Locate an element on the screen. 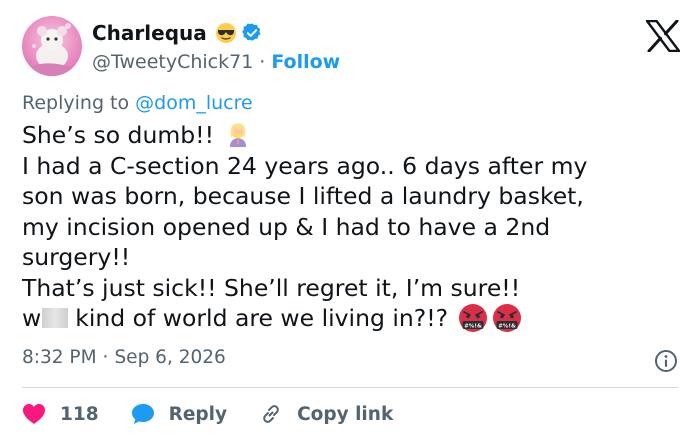 Image resolution: width=700 pixels, height=440 pixels. reply-mention-link: @dom_lucre is located at coordinates (194, 103).